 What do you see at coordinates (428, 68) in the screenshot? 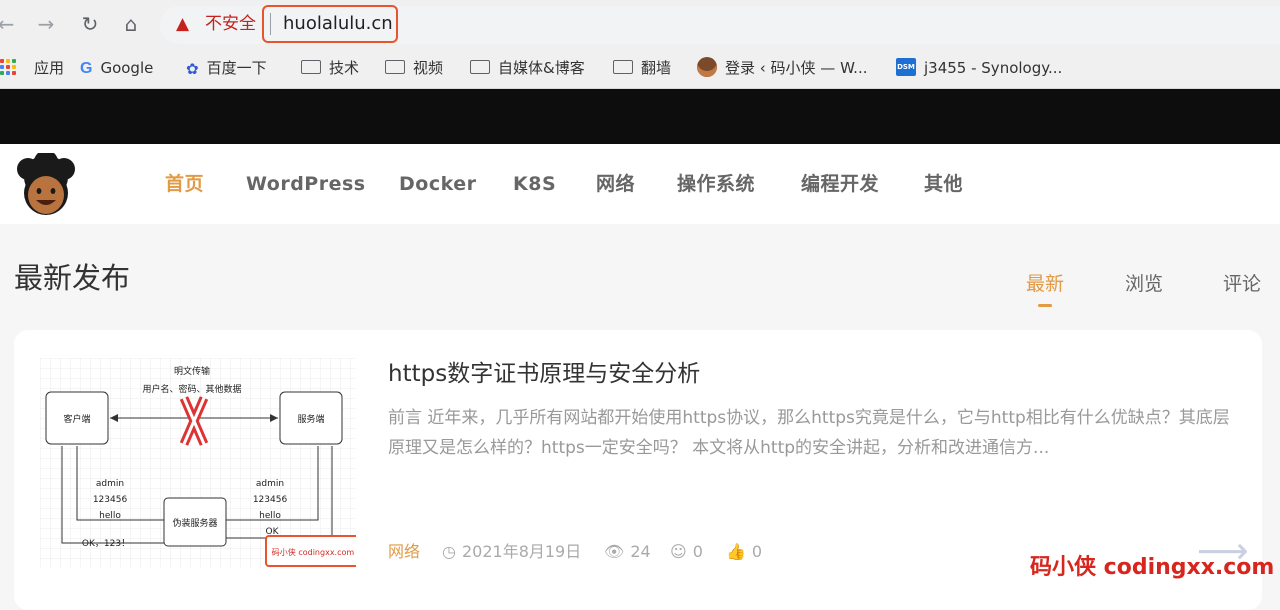
I see `bookmark-label: 视频` at bounding box center [428, 68].